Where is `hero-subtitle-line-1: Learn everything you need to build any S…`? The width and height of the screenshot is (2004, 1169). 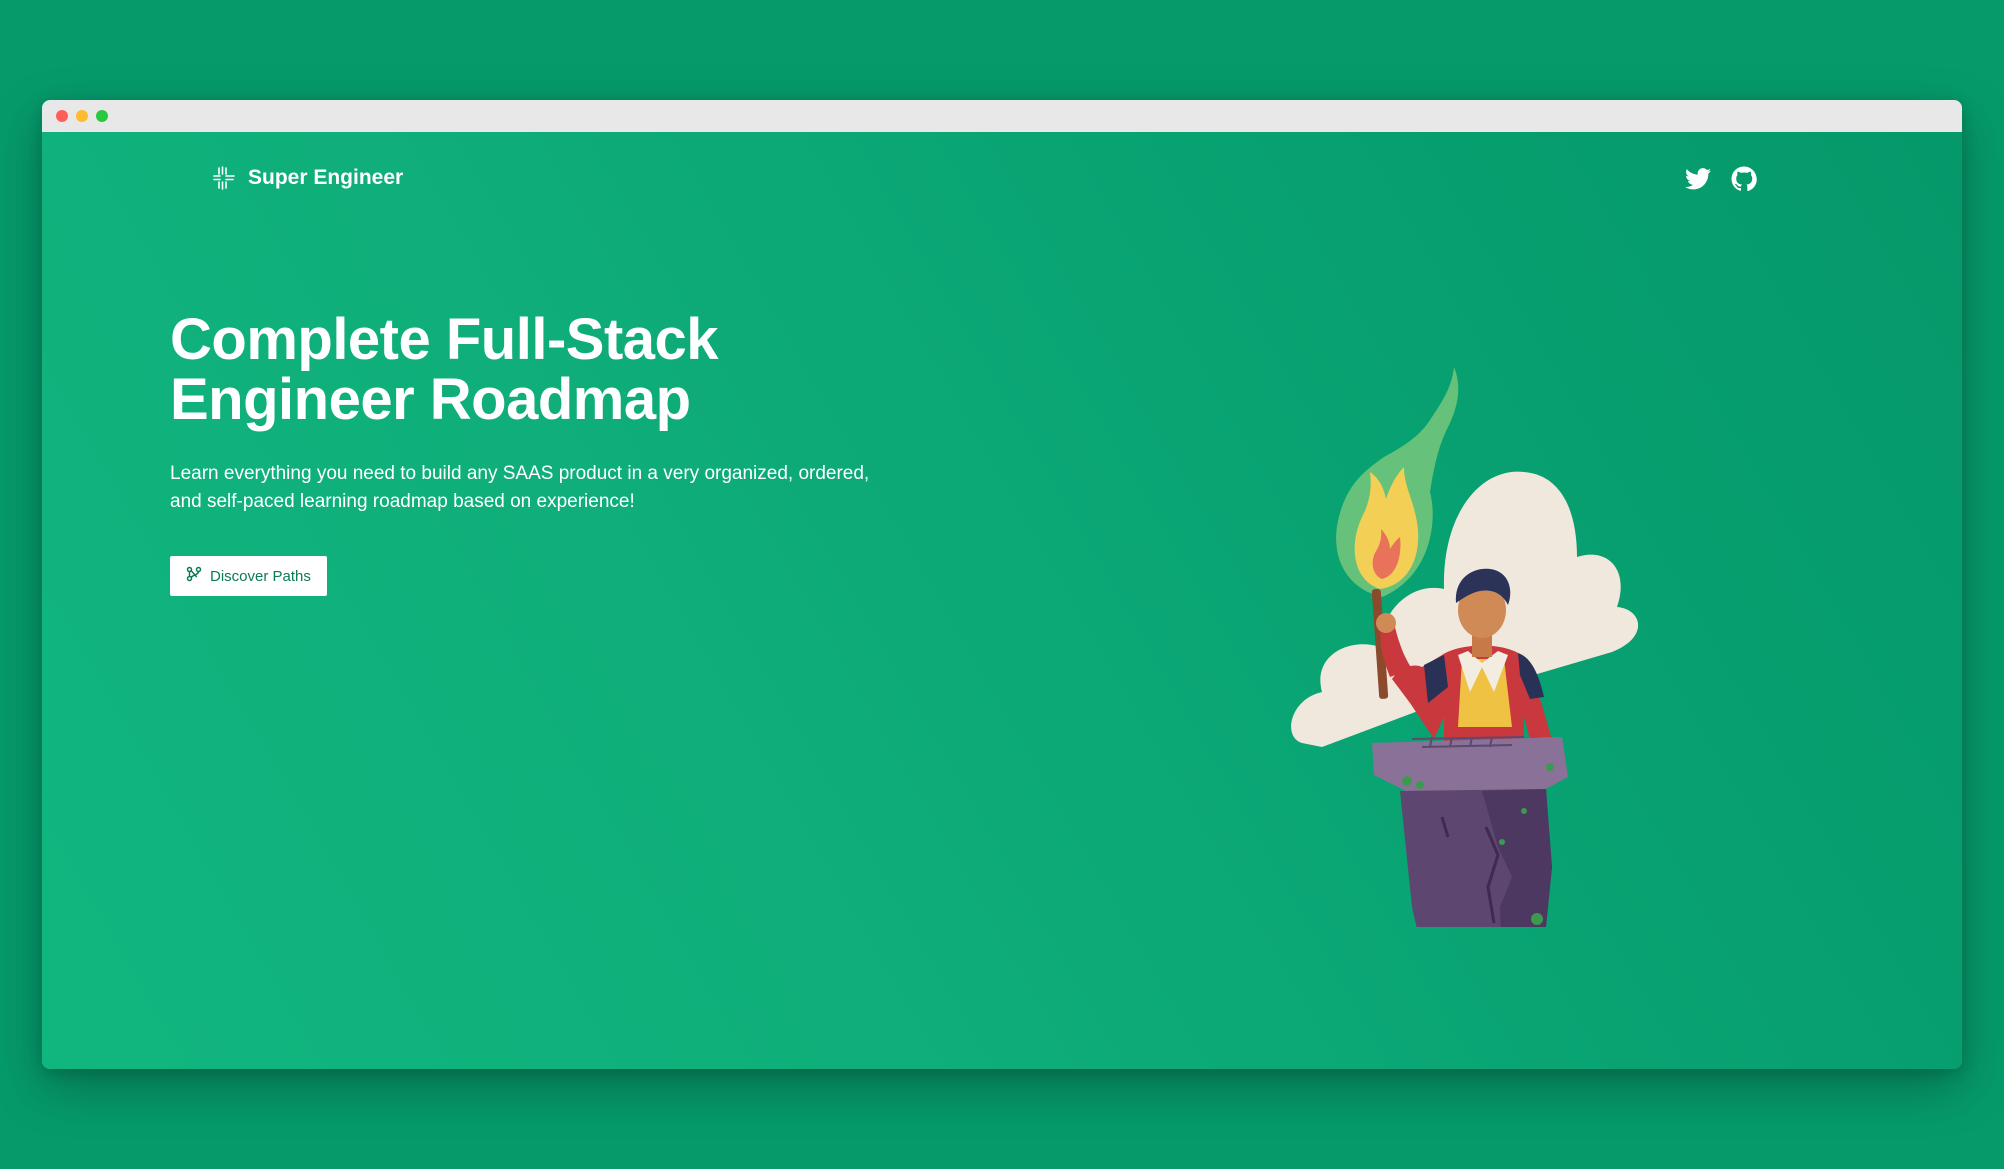
hero-subtitle-line-1: Learn everything you need to build any S… is located at coordinates (520, 473).